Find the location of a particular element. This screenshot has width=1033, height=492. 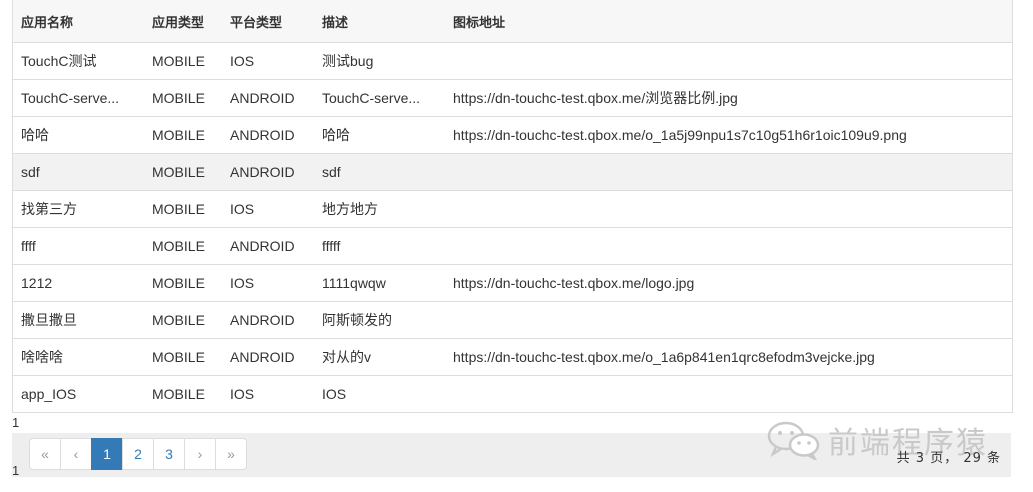

table-row: TouchC测试 MOBILE IOS 测试bug is located at coordinates (512, 61).